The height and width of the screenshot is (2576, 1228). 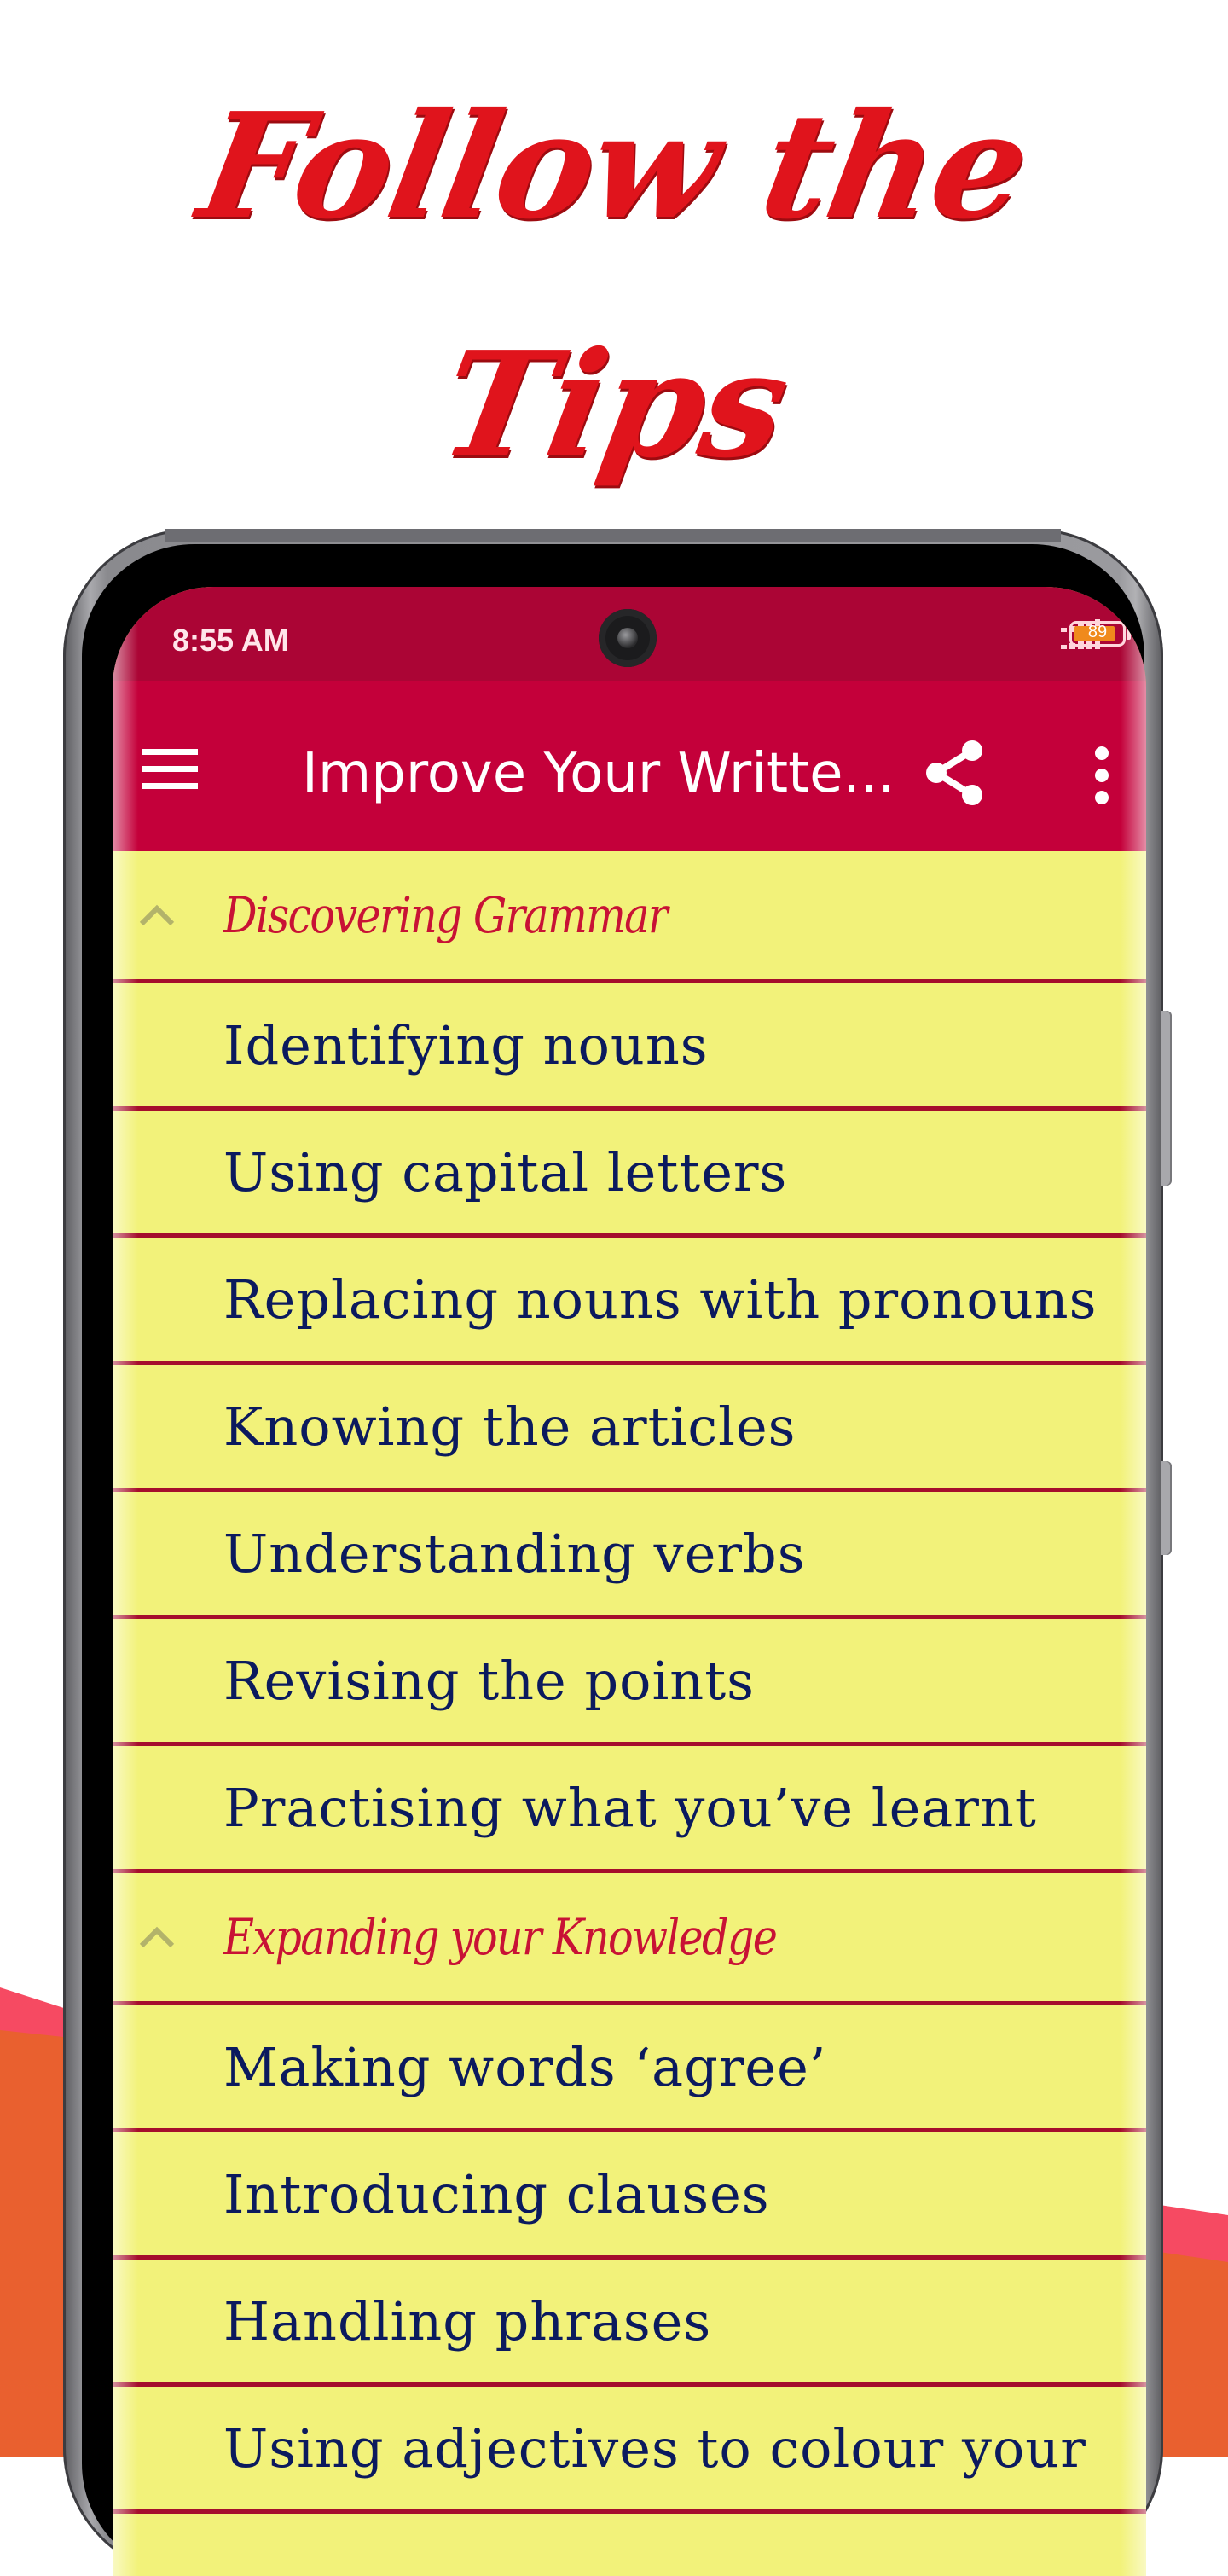 I want to click on bg-orange-band-right, so click(x=1194, y=2354).